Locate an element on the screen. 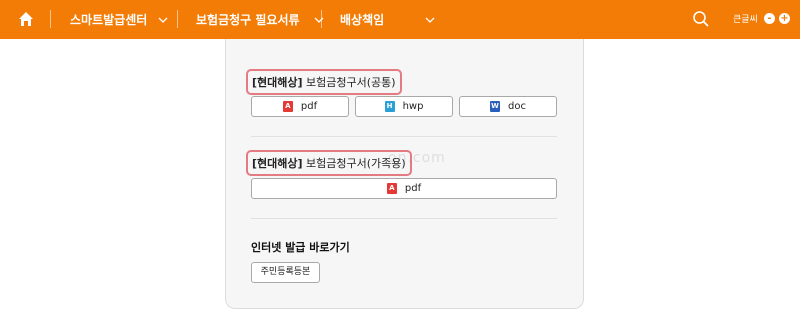 The width and height of the screenshot is (800, 322). download-pdf-button: A pdf is located at coordinates (300, 106).